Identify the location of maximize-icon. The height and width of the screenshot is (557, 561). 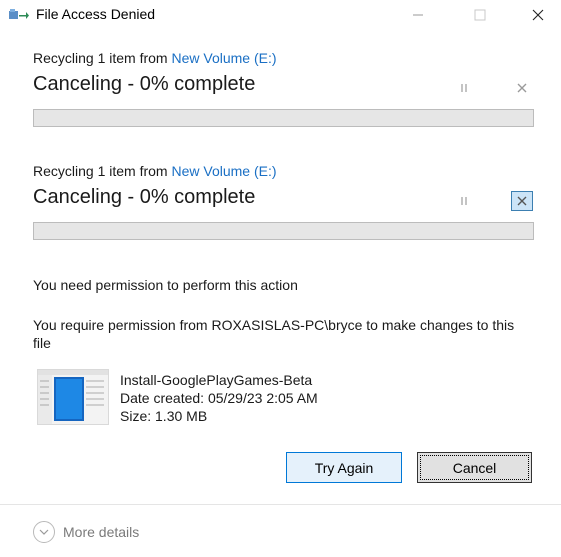
(480, 15).